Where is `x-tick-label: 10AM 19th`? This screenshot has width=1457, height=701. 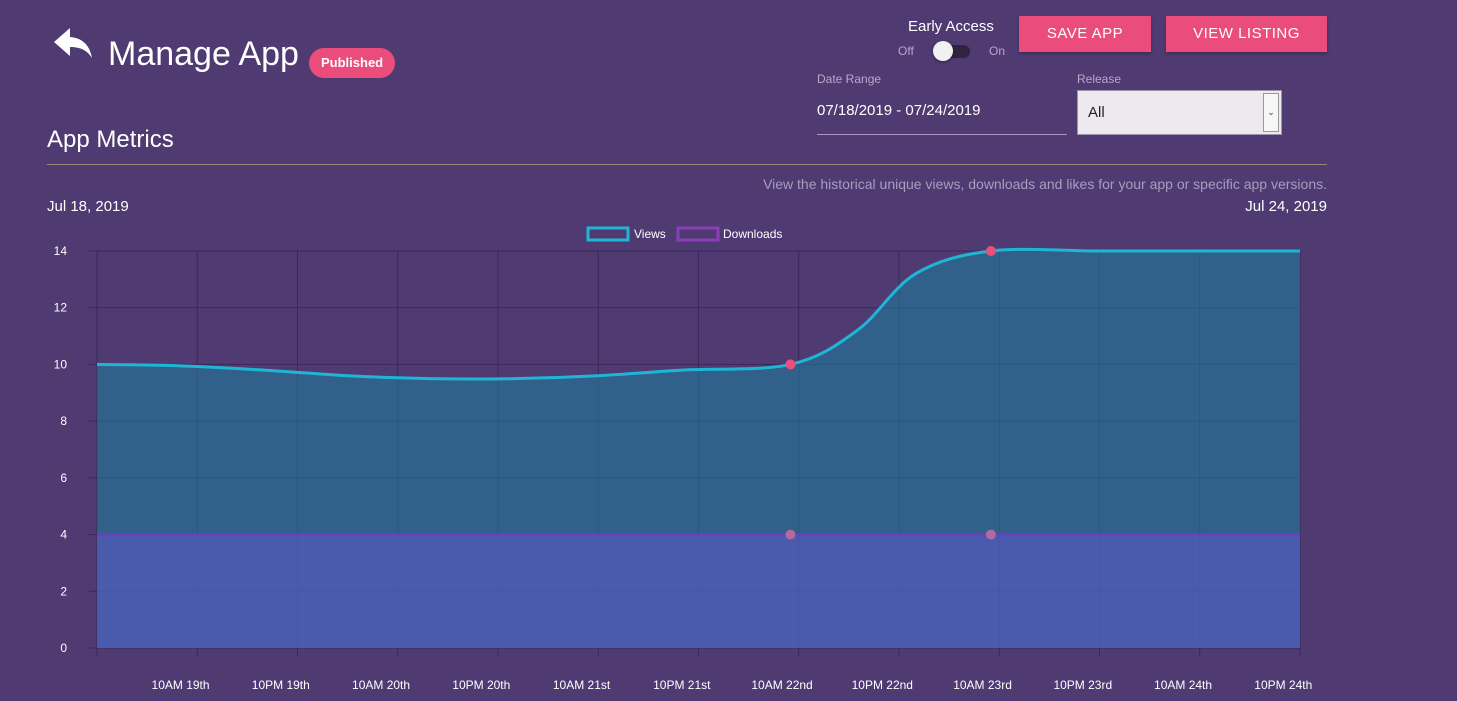
x-tick-label: 10AM 19th is located at coordinates (181, 685).